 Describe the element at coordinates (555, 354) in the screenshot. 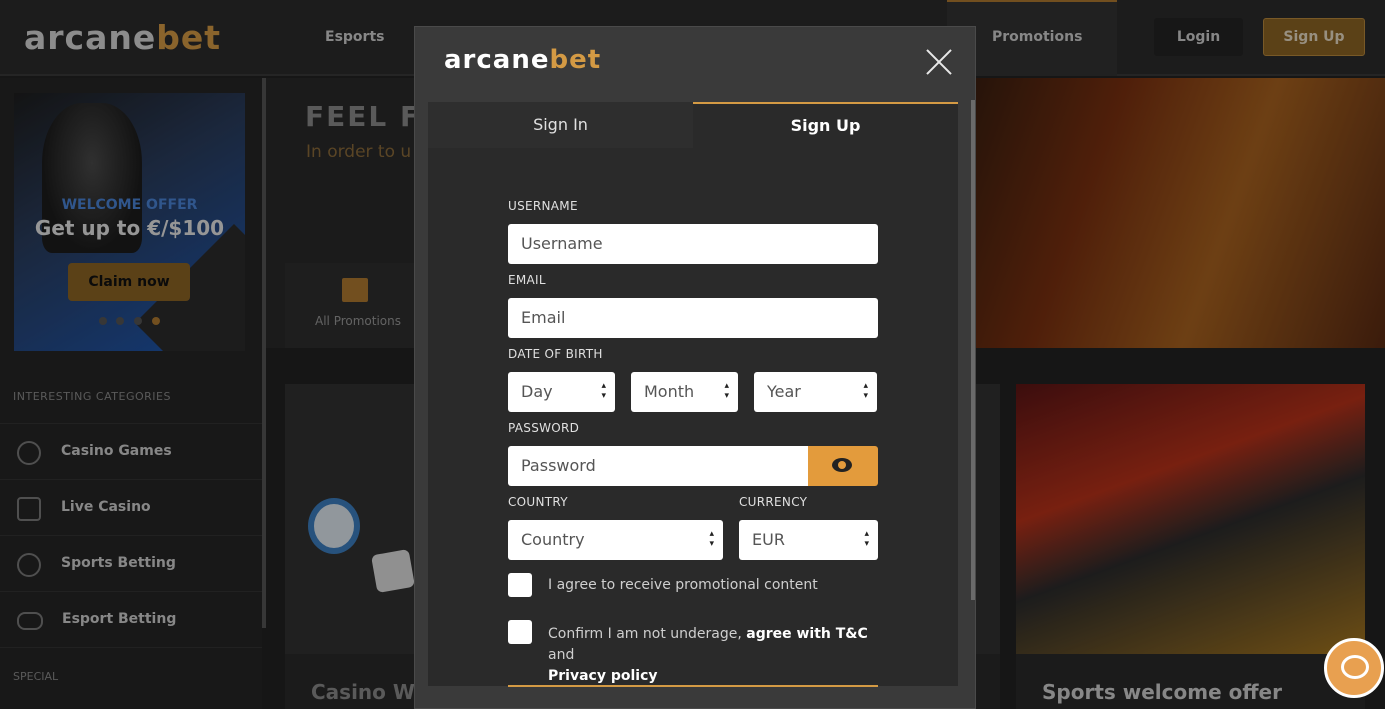

I see `dob-label: DATE OF BIRTH` at that location.